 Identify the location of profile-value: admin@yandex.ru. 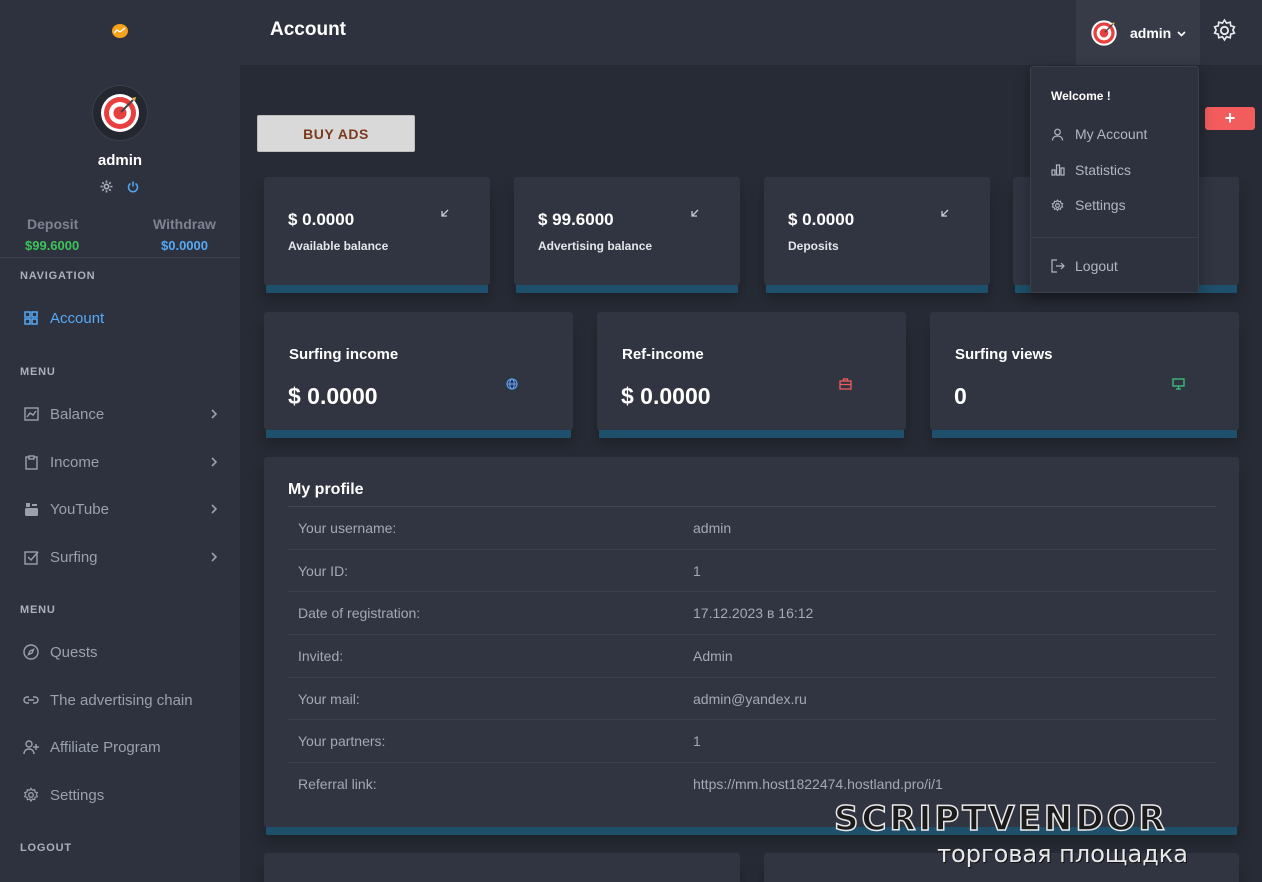
(750, 698).